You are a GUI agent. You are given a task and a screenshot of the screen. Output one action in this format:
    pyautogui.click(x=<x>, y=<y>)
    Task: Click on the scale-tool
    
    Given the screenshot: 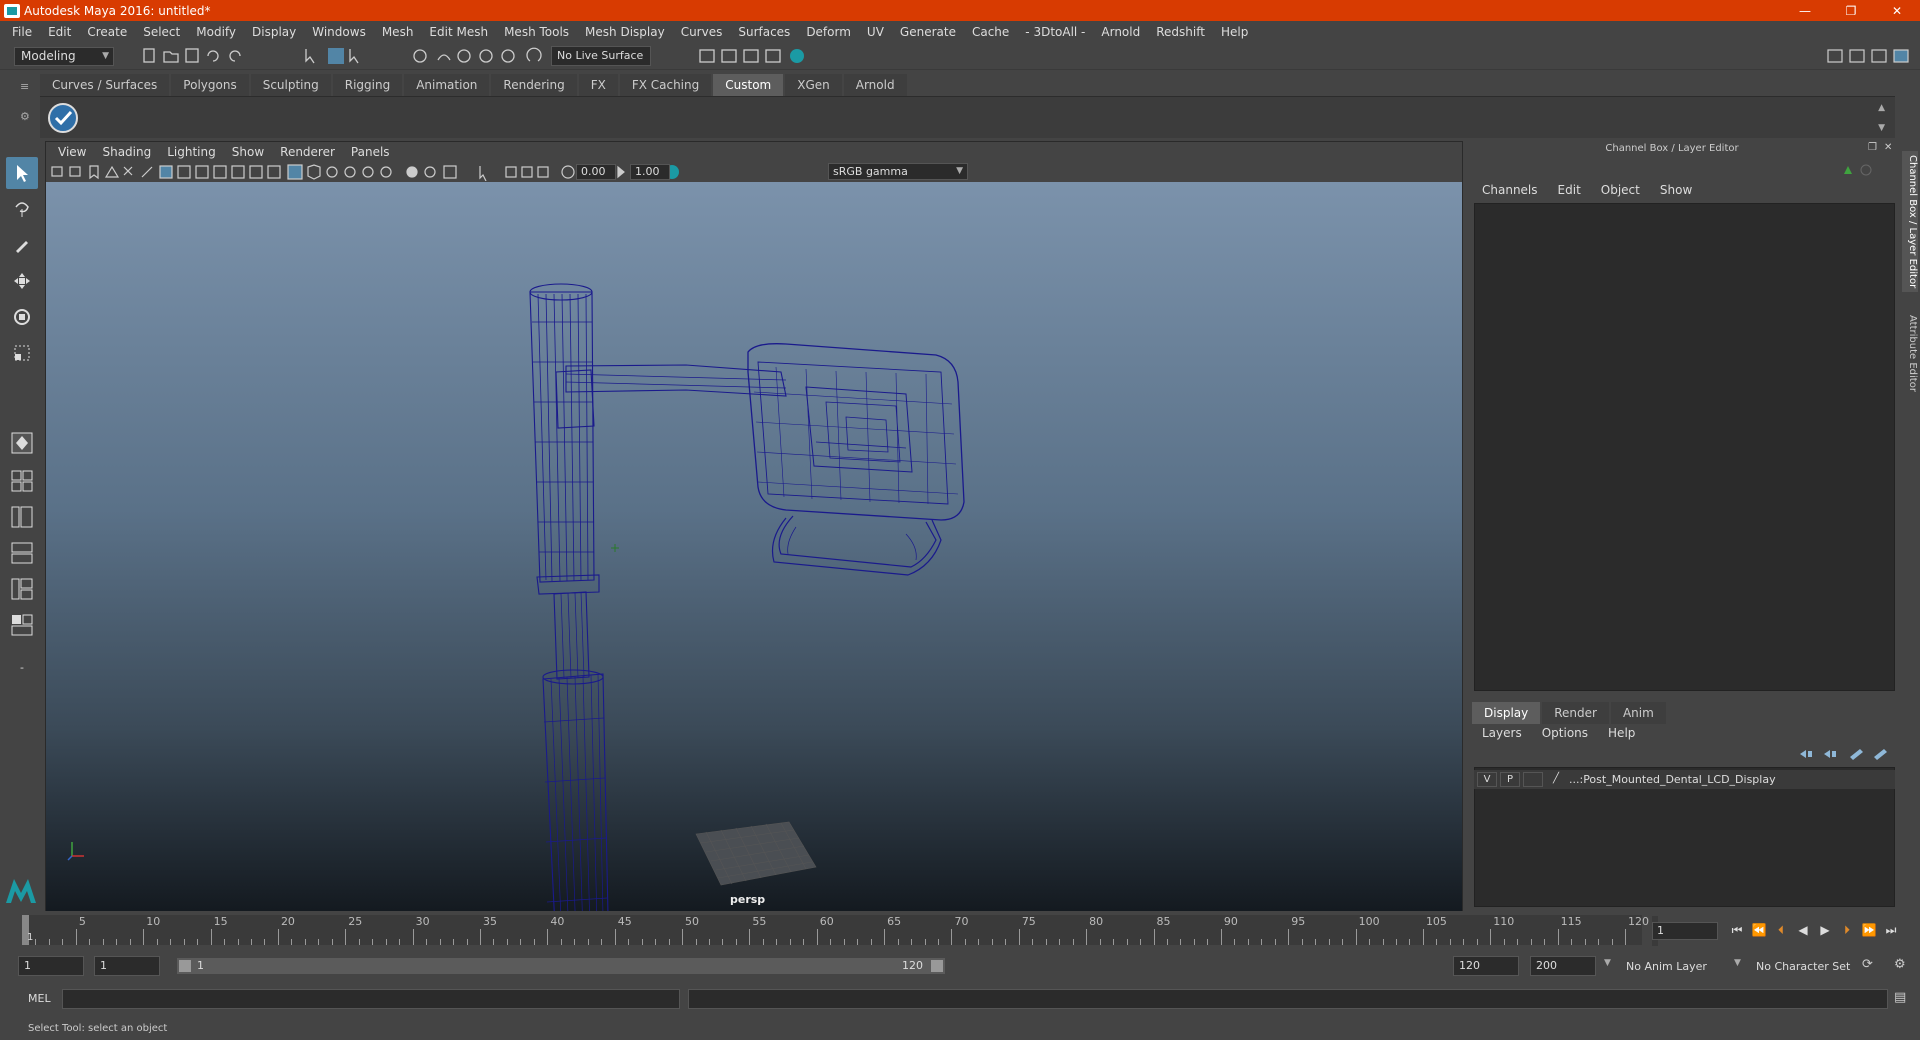 What is the action you would take?
    pyautogui.click(x=22, y=353)
    